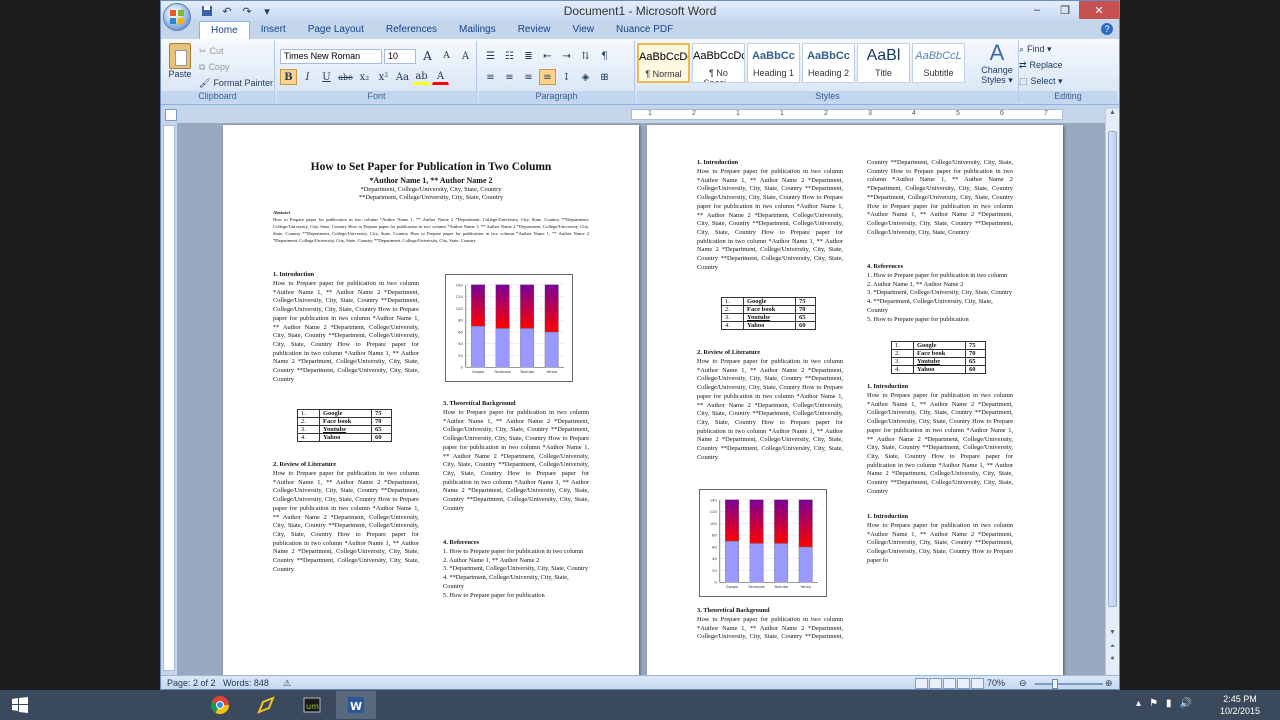  What do you see at coordinates (828, 63) in the screenshot?
I see `style-heading-2: AaBbCc Heading 2` at bounding box center [828, 63].